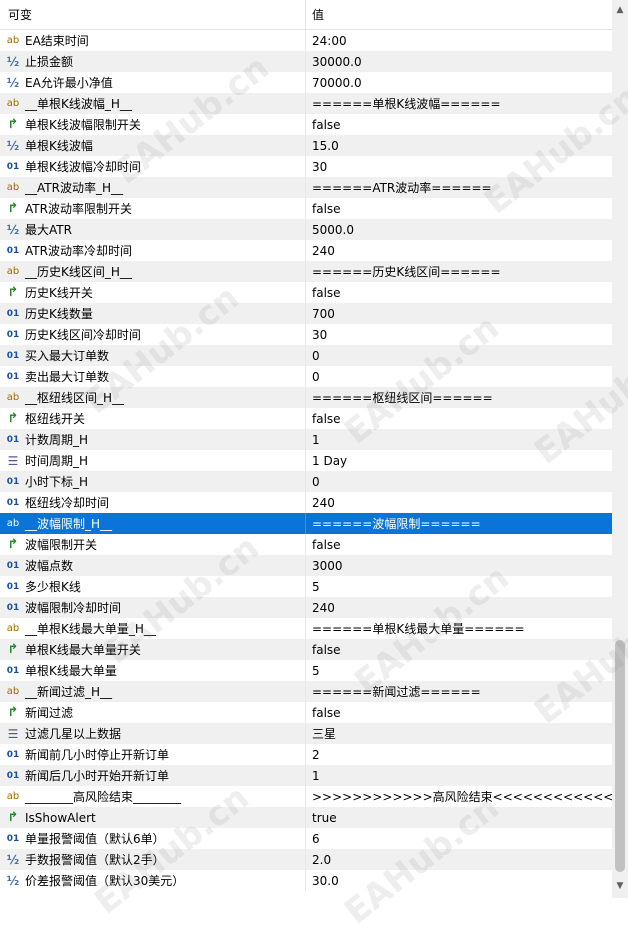  I want to click on property-row: ab __枢纽线区间_H__ ======枢纽线区间======, so click(306, 397).